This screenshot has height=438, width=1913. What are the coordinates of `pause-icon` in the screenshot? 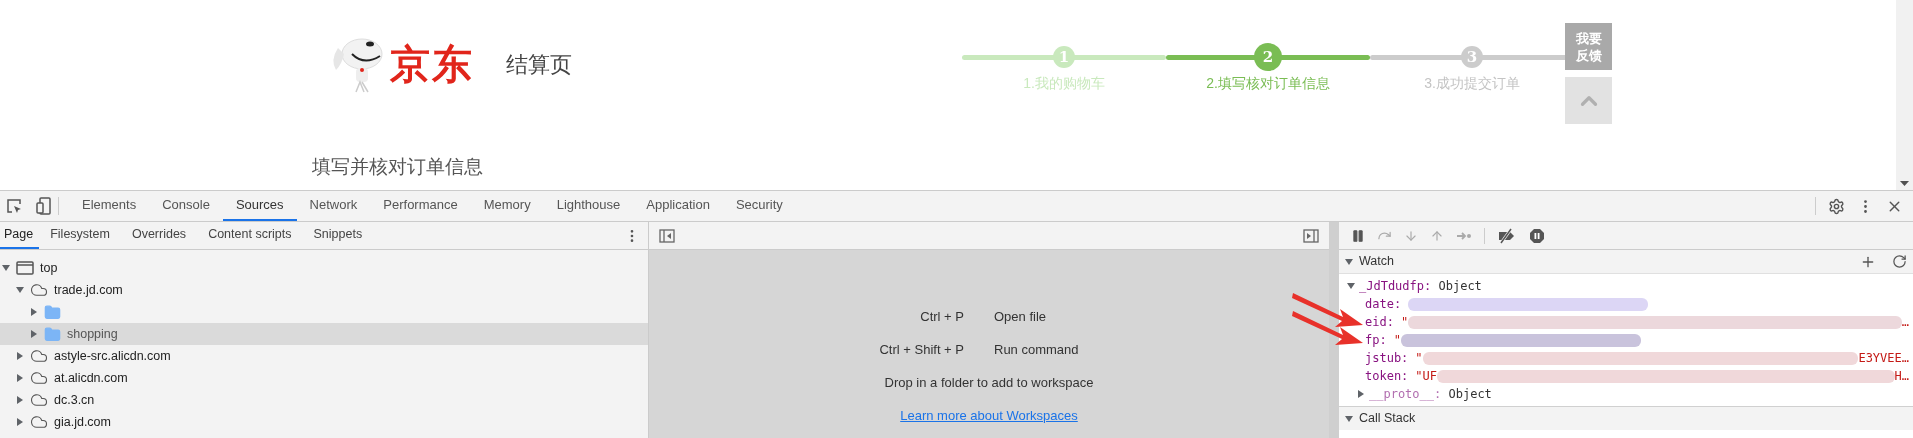 It's located at (1358, 235).